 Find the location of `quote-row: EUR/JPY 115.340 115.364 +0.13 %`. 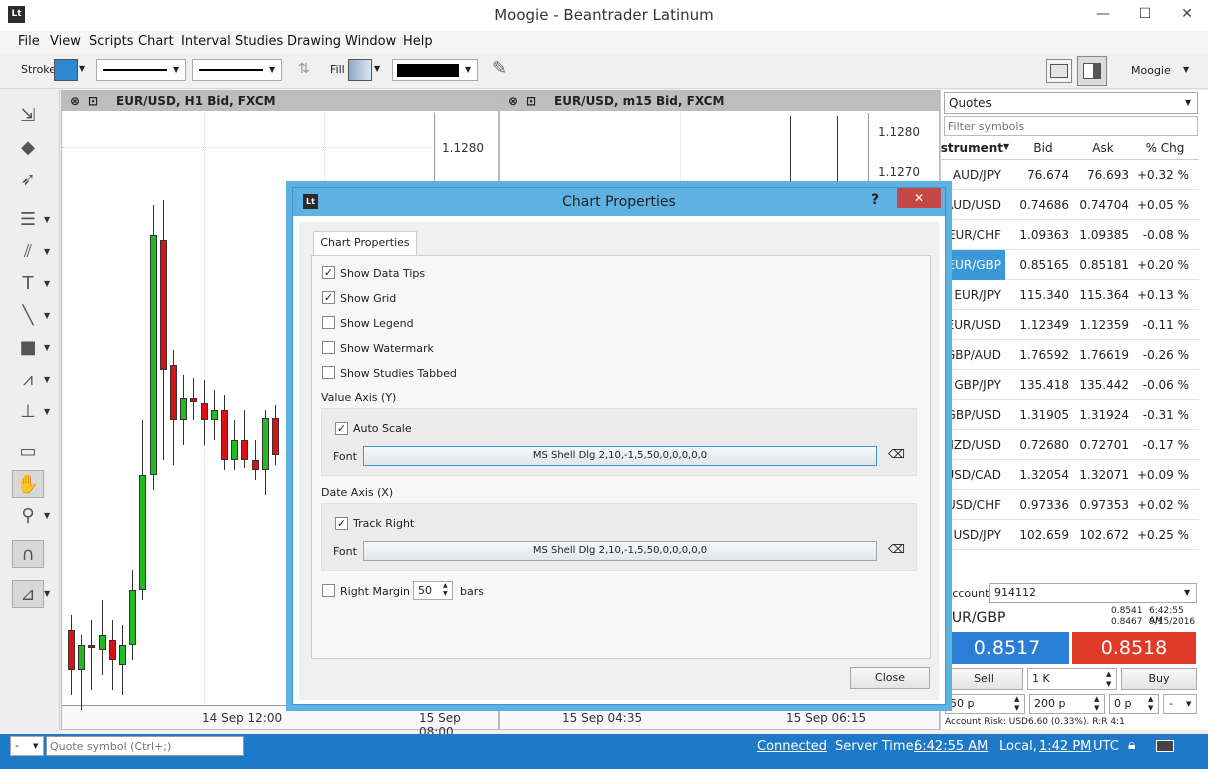

quote-row: EUR/JPY 115.340 115.364 +0.13 % is located at coordinates (1070, 295).